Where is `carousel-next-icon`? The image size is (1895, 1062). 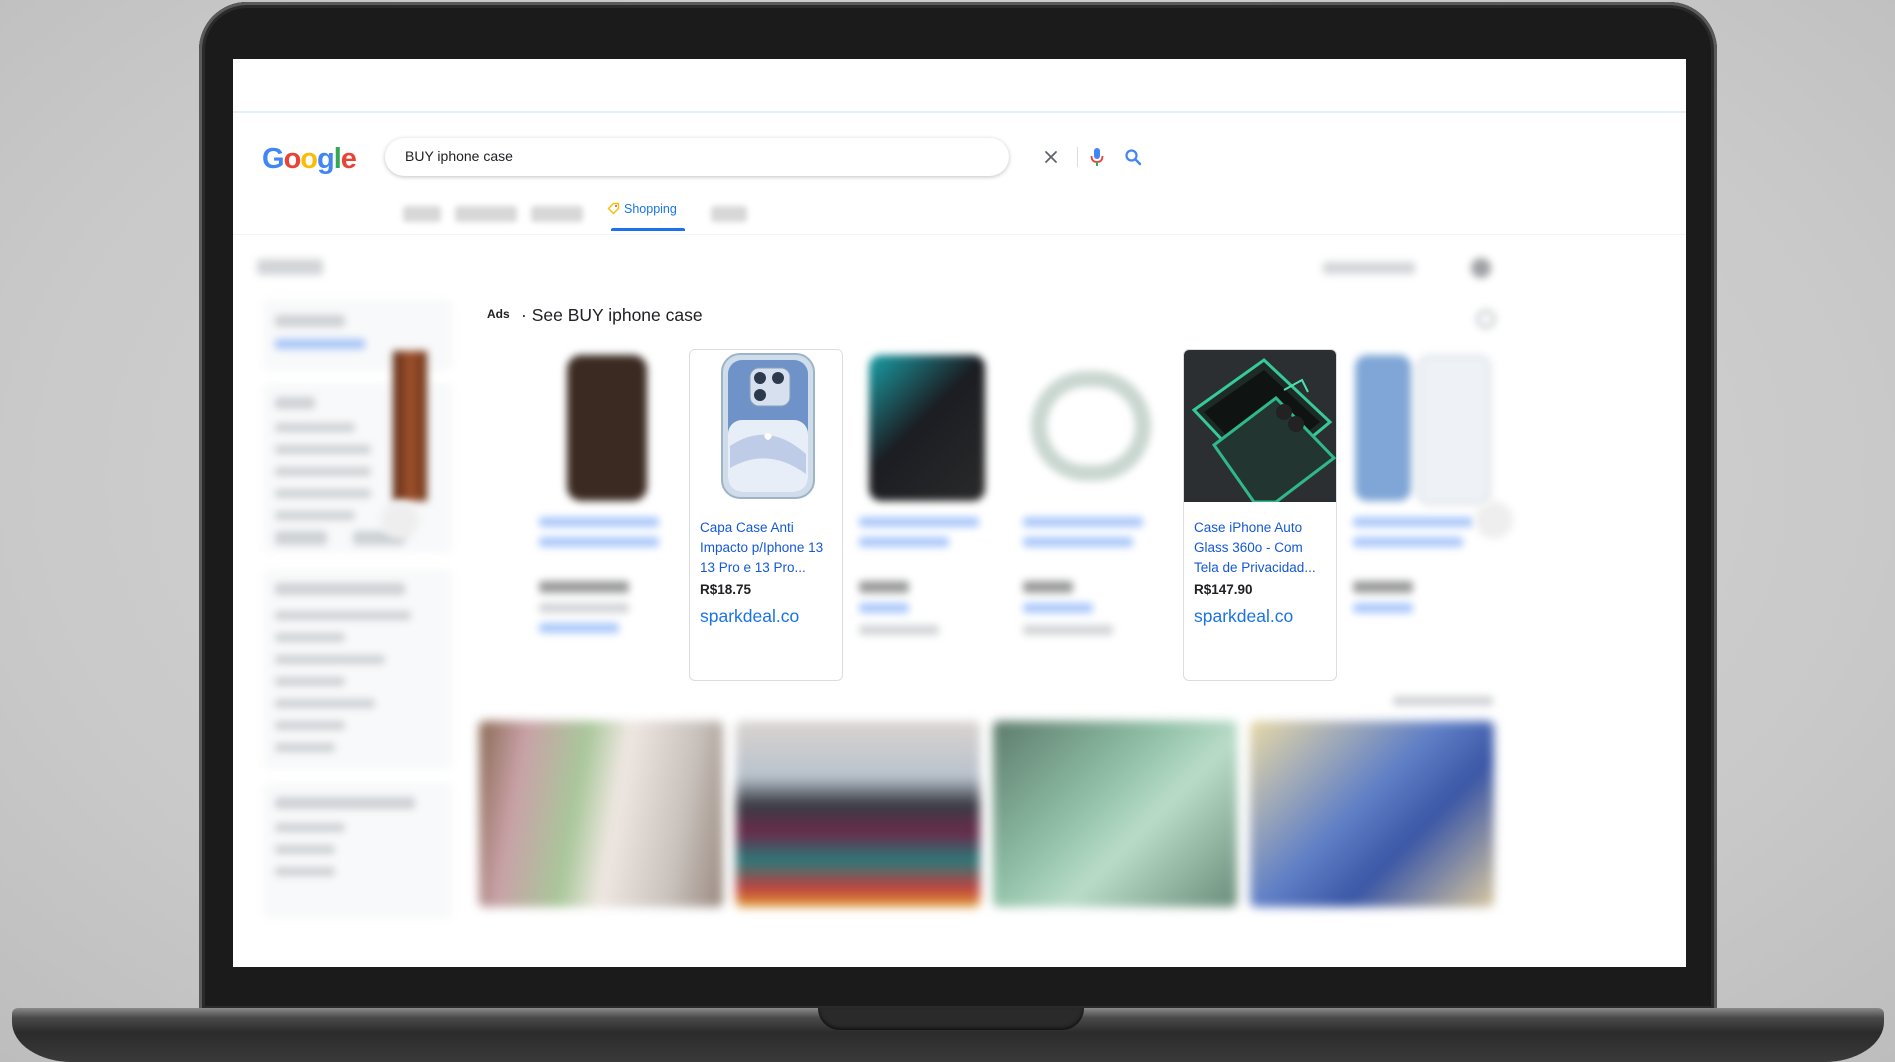 carousel-next-icon is located at coordinates (1494, 520).